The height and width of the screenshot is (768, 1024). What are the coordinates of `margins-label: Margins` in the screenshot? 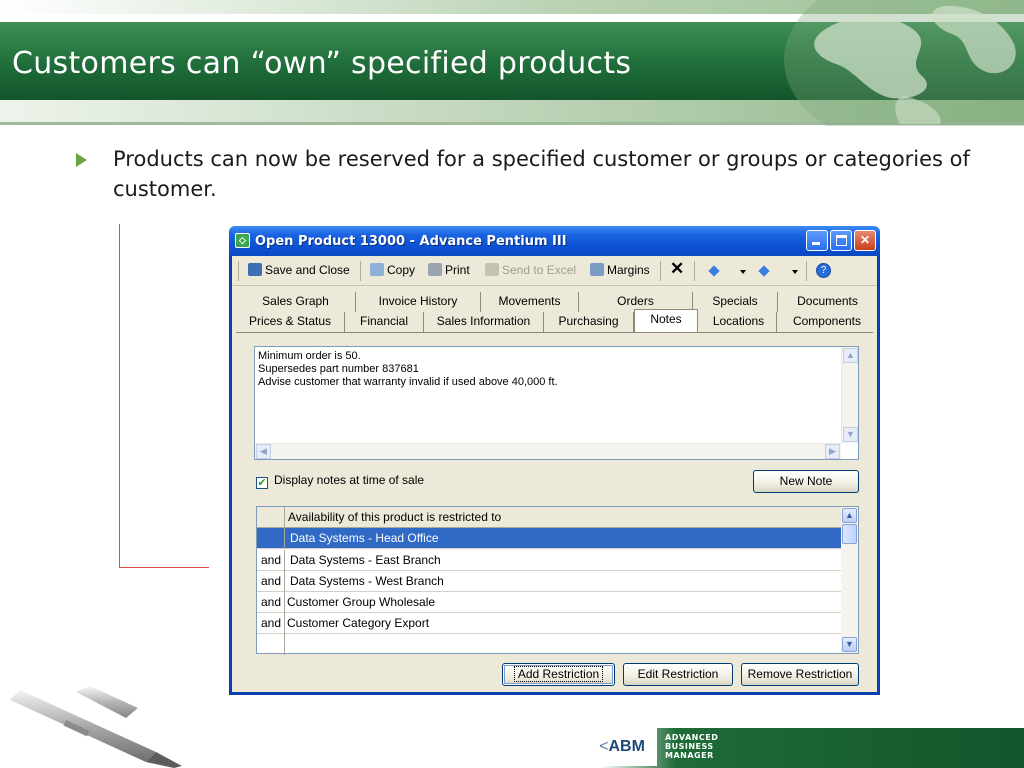 It's located at (628, 270).